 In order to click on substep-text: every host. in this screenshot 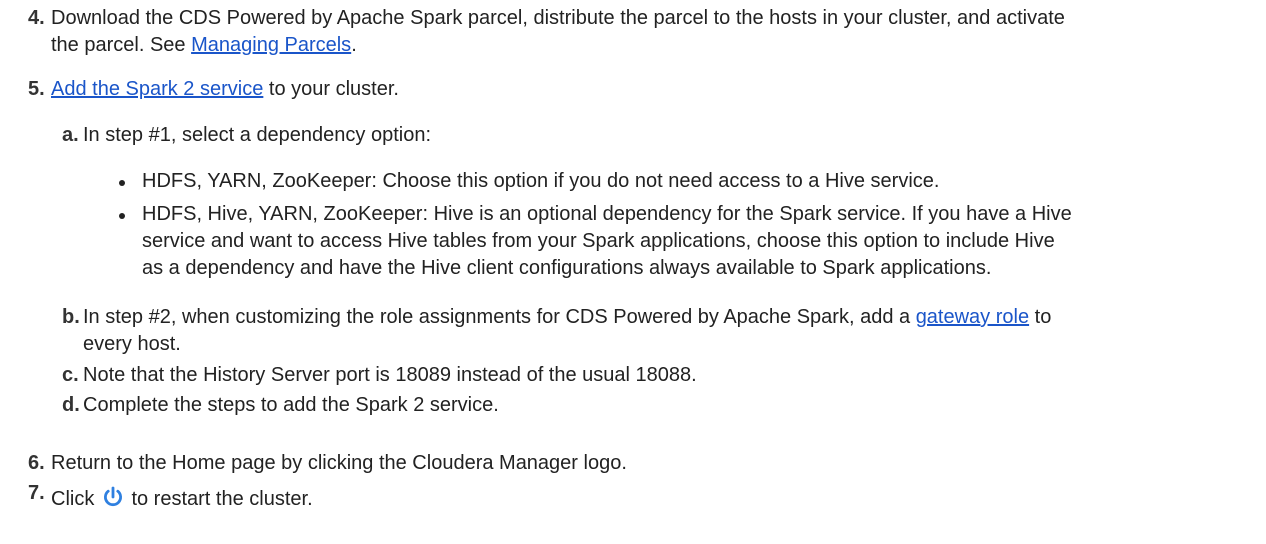, I will do `click(132, 344)`.